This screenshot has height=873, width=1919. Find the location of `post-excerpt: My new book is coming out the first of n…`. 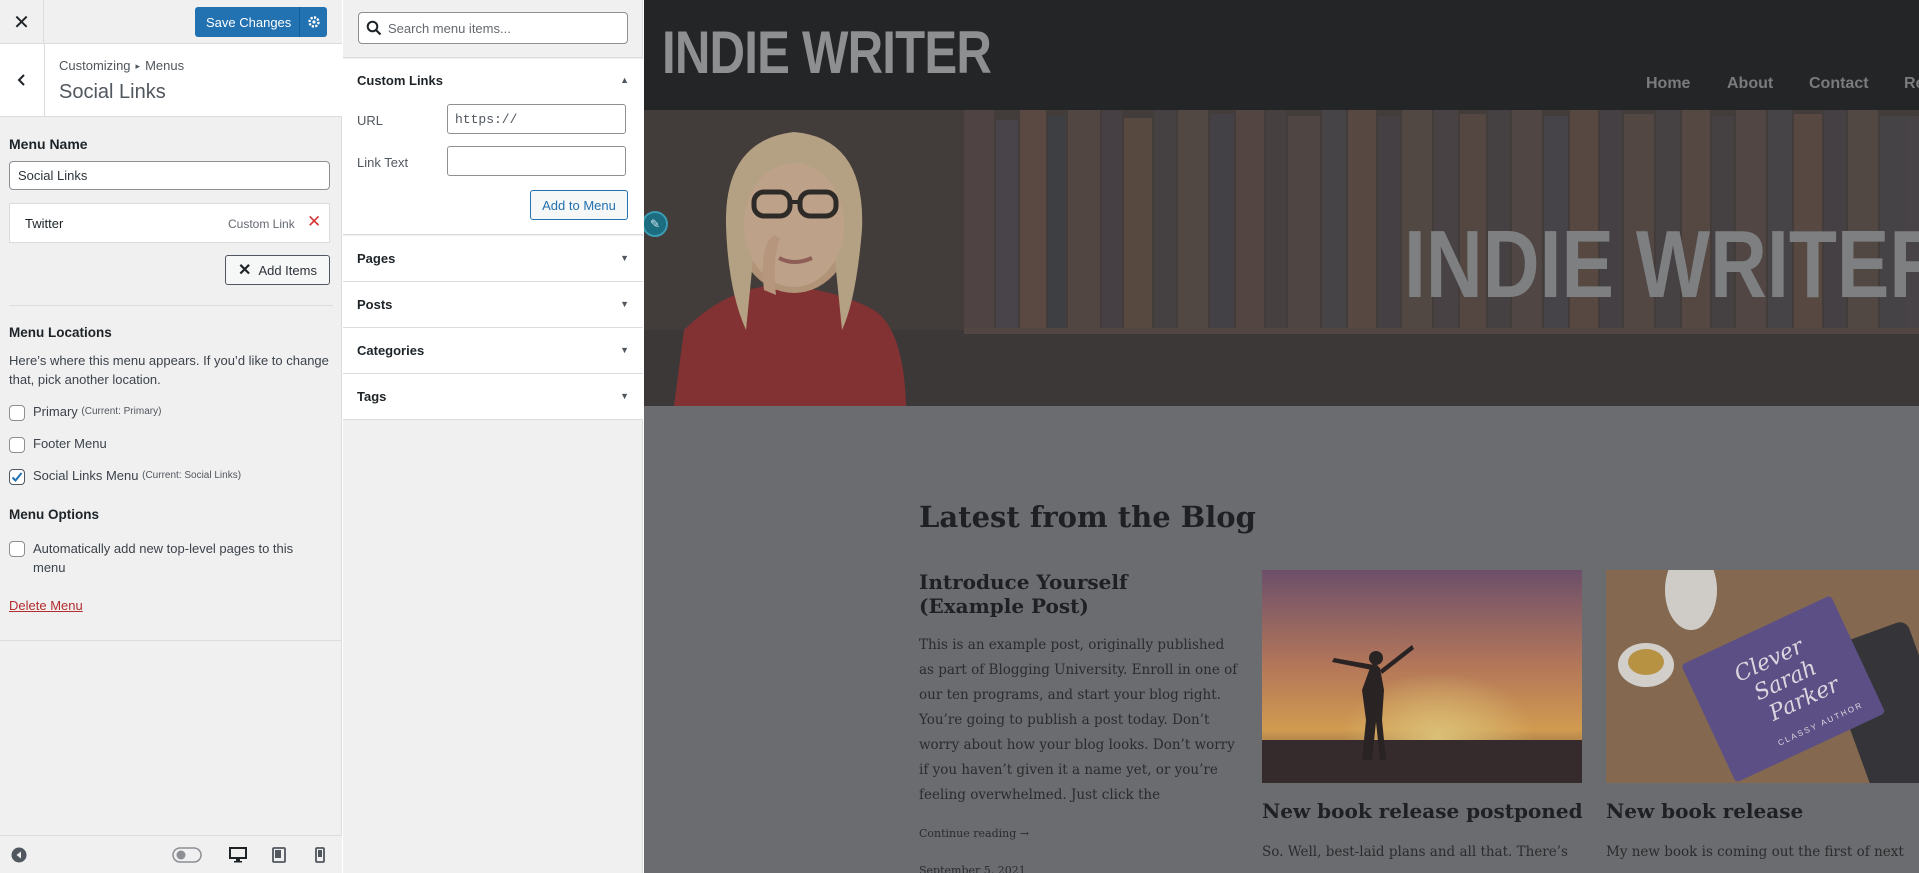

post-excerpt: My new book is coming out the first of n… is located at coordinates (1755, 852).